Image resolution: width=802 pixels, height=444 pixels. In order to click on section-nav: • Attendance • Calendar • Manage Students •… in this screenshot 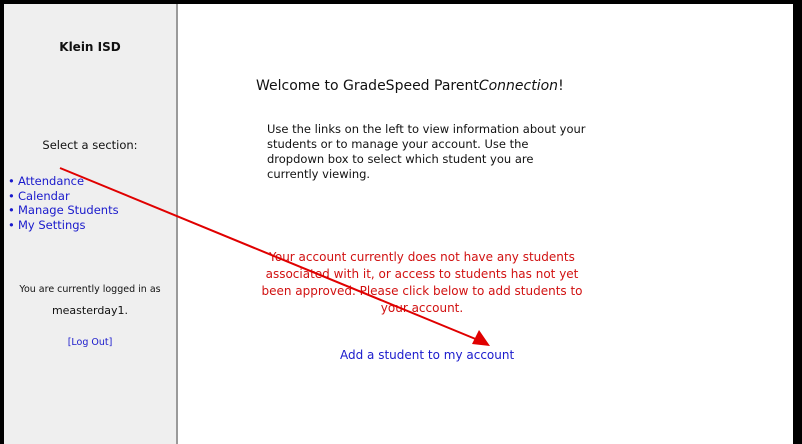, I will do `click(63, 203)`.